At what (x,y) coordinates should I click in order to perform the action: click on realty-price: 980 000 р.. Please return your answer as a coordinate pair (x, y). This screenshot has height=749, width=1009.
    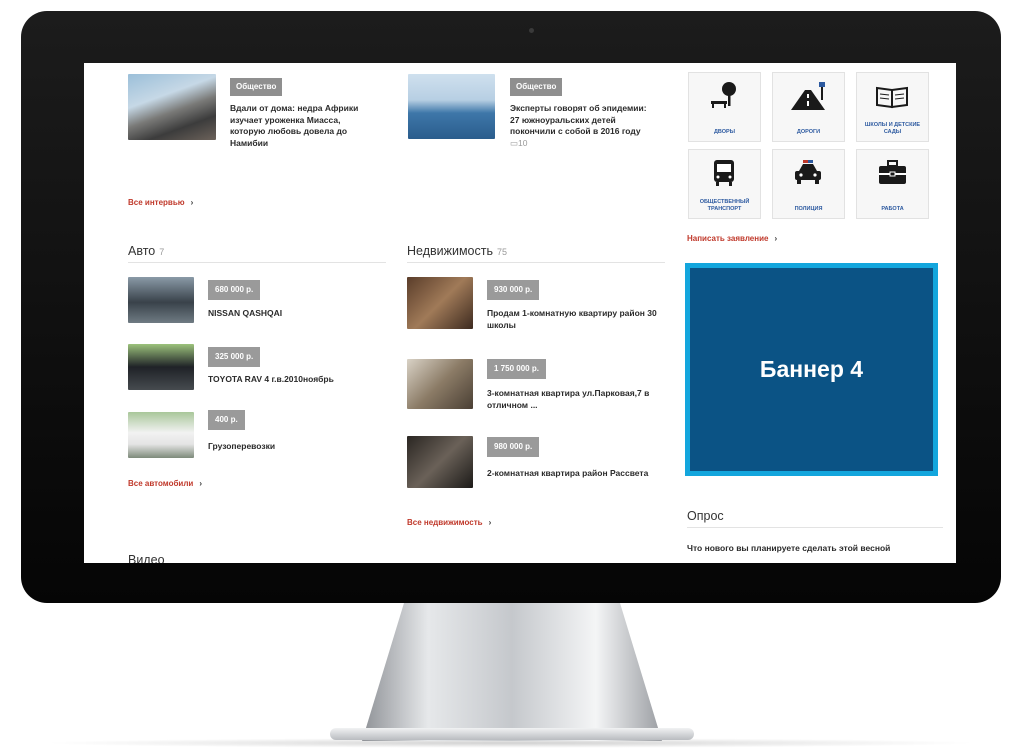
    Looking at the image, I should click on (513, 447).